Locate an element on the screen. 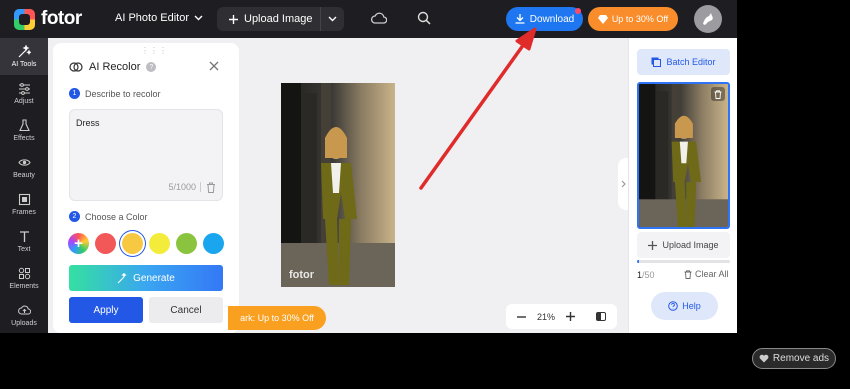 This screenshot has width=850, height=389. canvas-photo: fotor is located at coordinates (338, 185).